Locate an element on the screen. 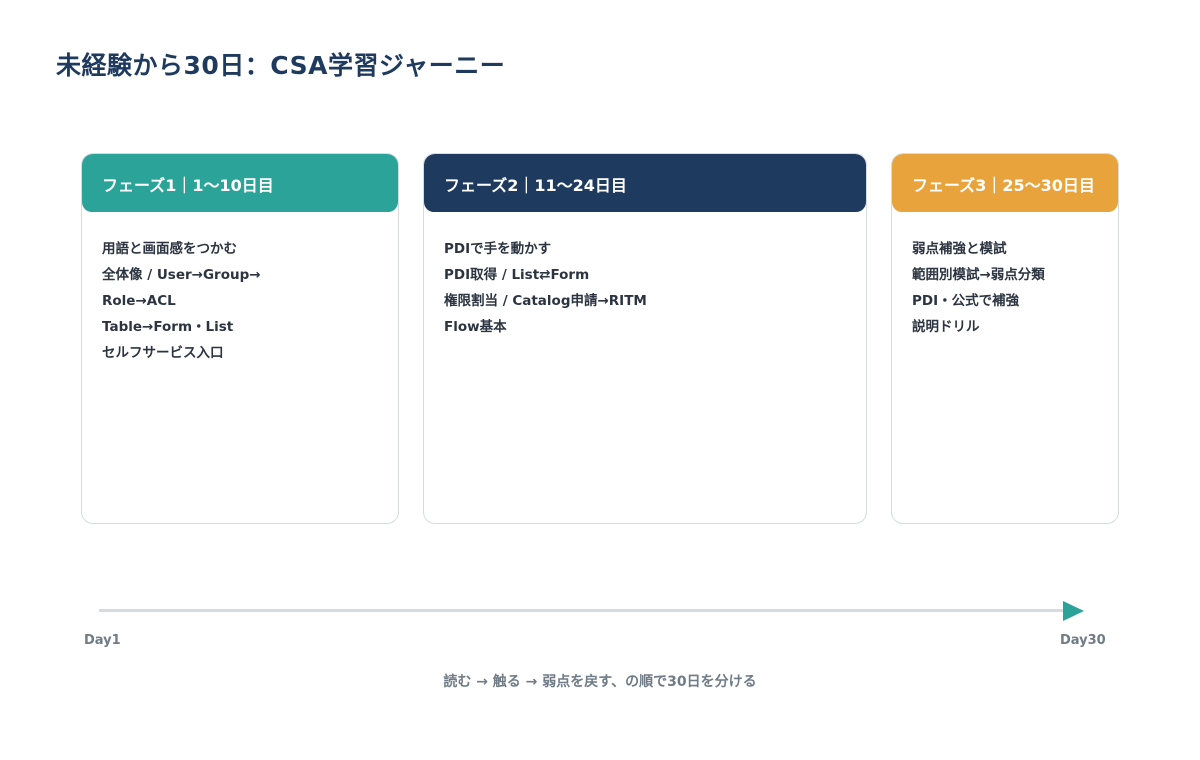 Image resolution: width=1200 pixels, height=760 pixels. timeline-arrow-icon is located at coordinates (1073, 611).